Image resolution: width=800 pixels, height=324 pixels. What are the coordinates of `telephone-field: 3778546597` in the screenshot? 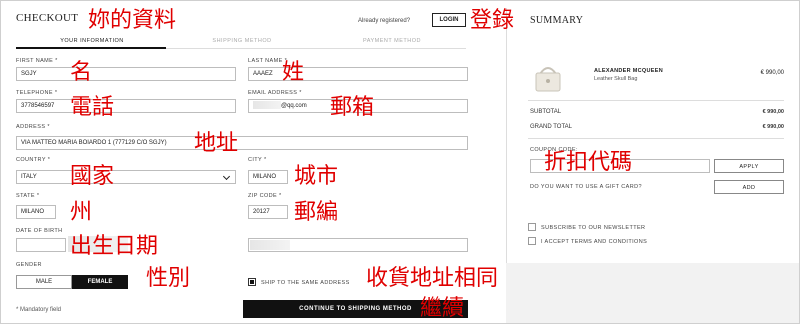 It's located at (126, 106).